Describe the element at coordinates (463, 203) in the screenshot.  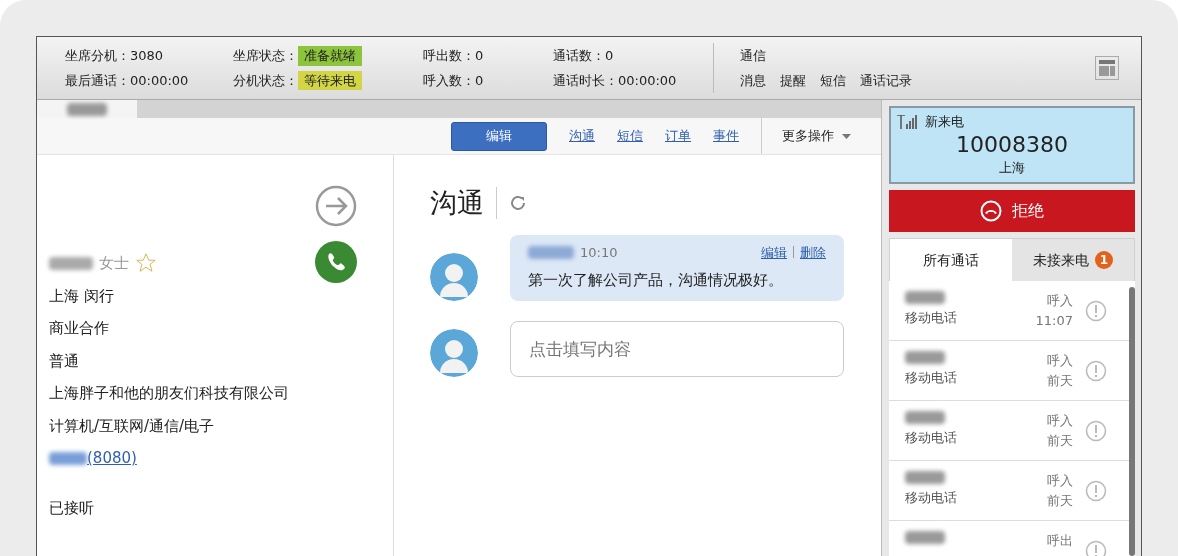
I see `section-heading: 沟通` at that location.